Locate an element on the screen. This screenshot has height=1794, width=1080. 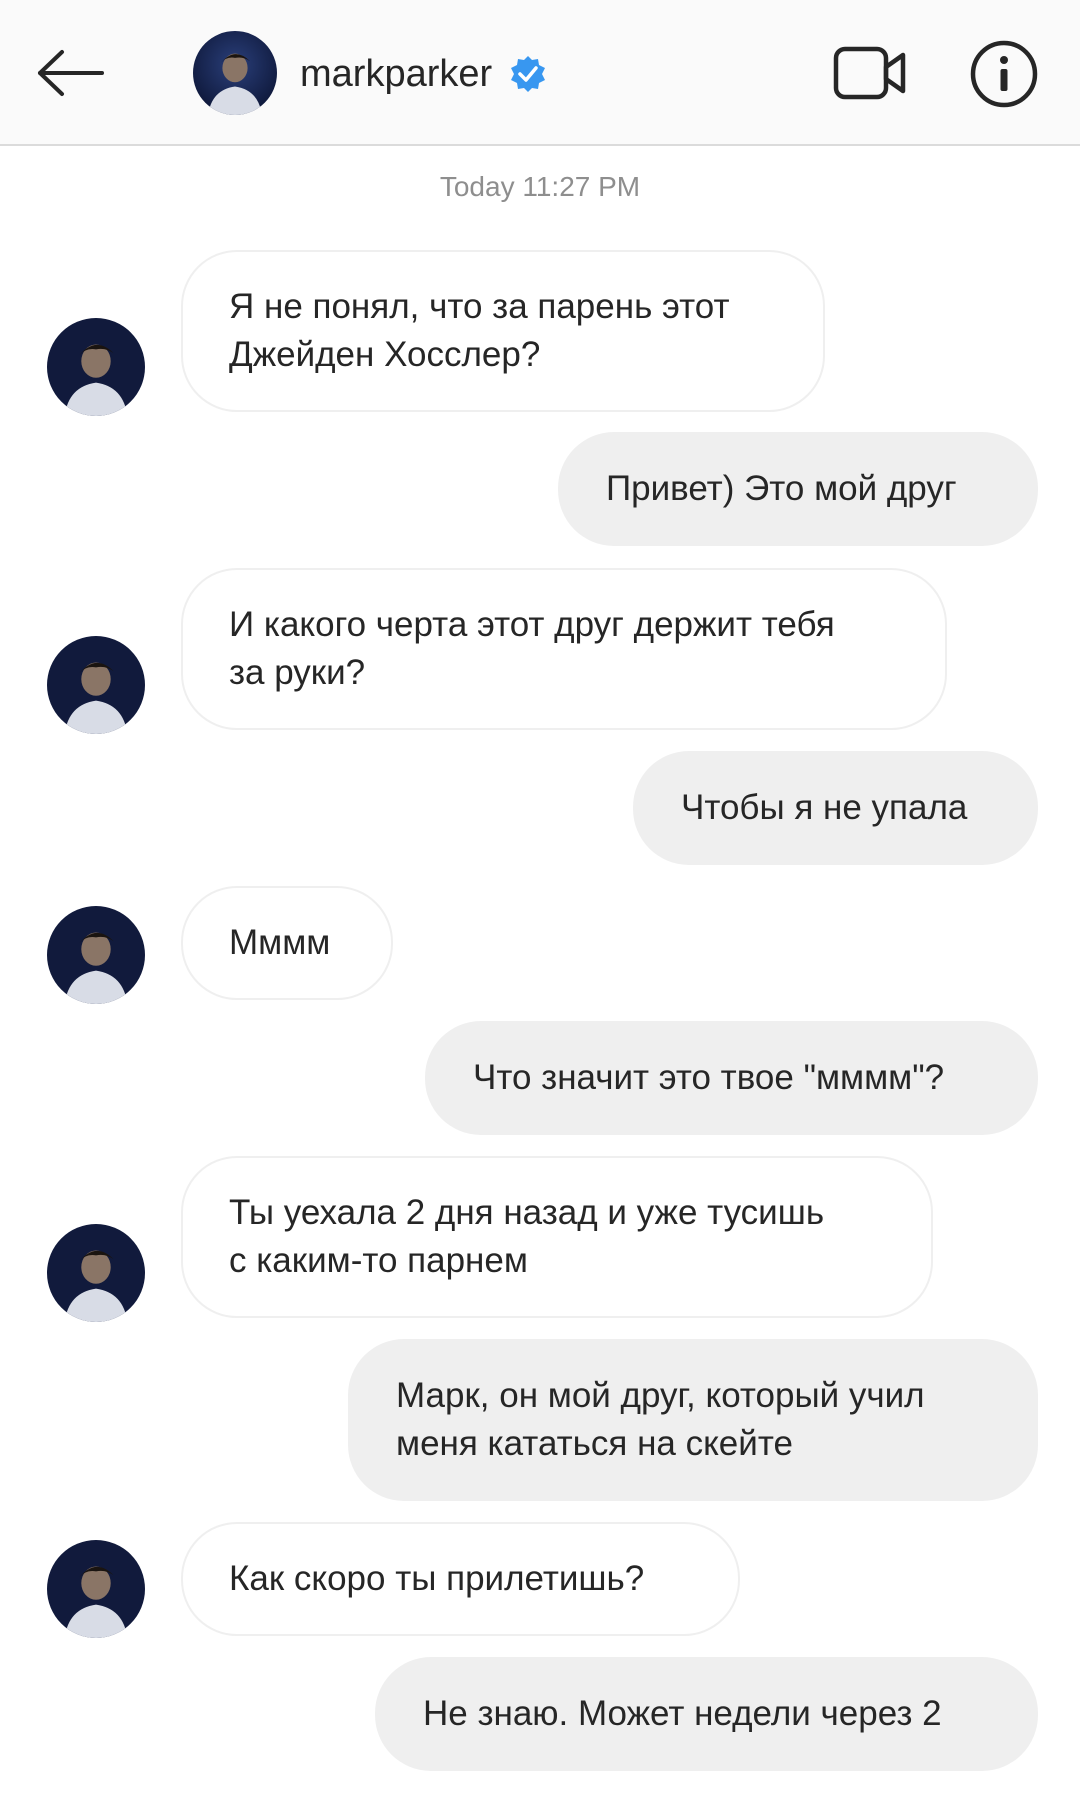
video-camera-icon is located at coordinates (869, 73).